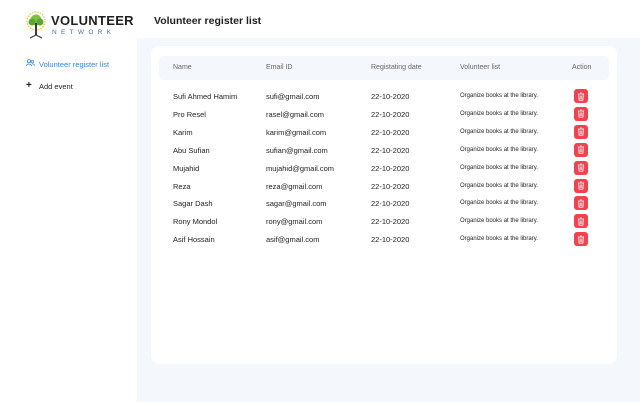 This screenshot has height=402, width=640. I want to click on sidebar-nav: Volunteer register list + Add event, so click(67, 80).